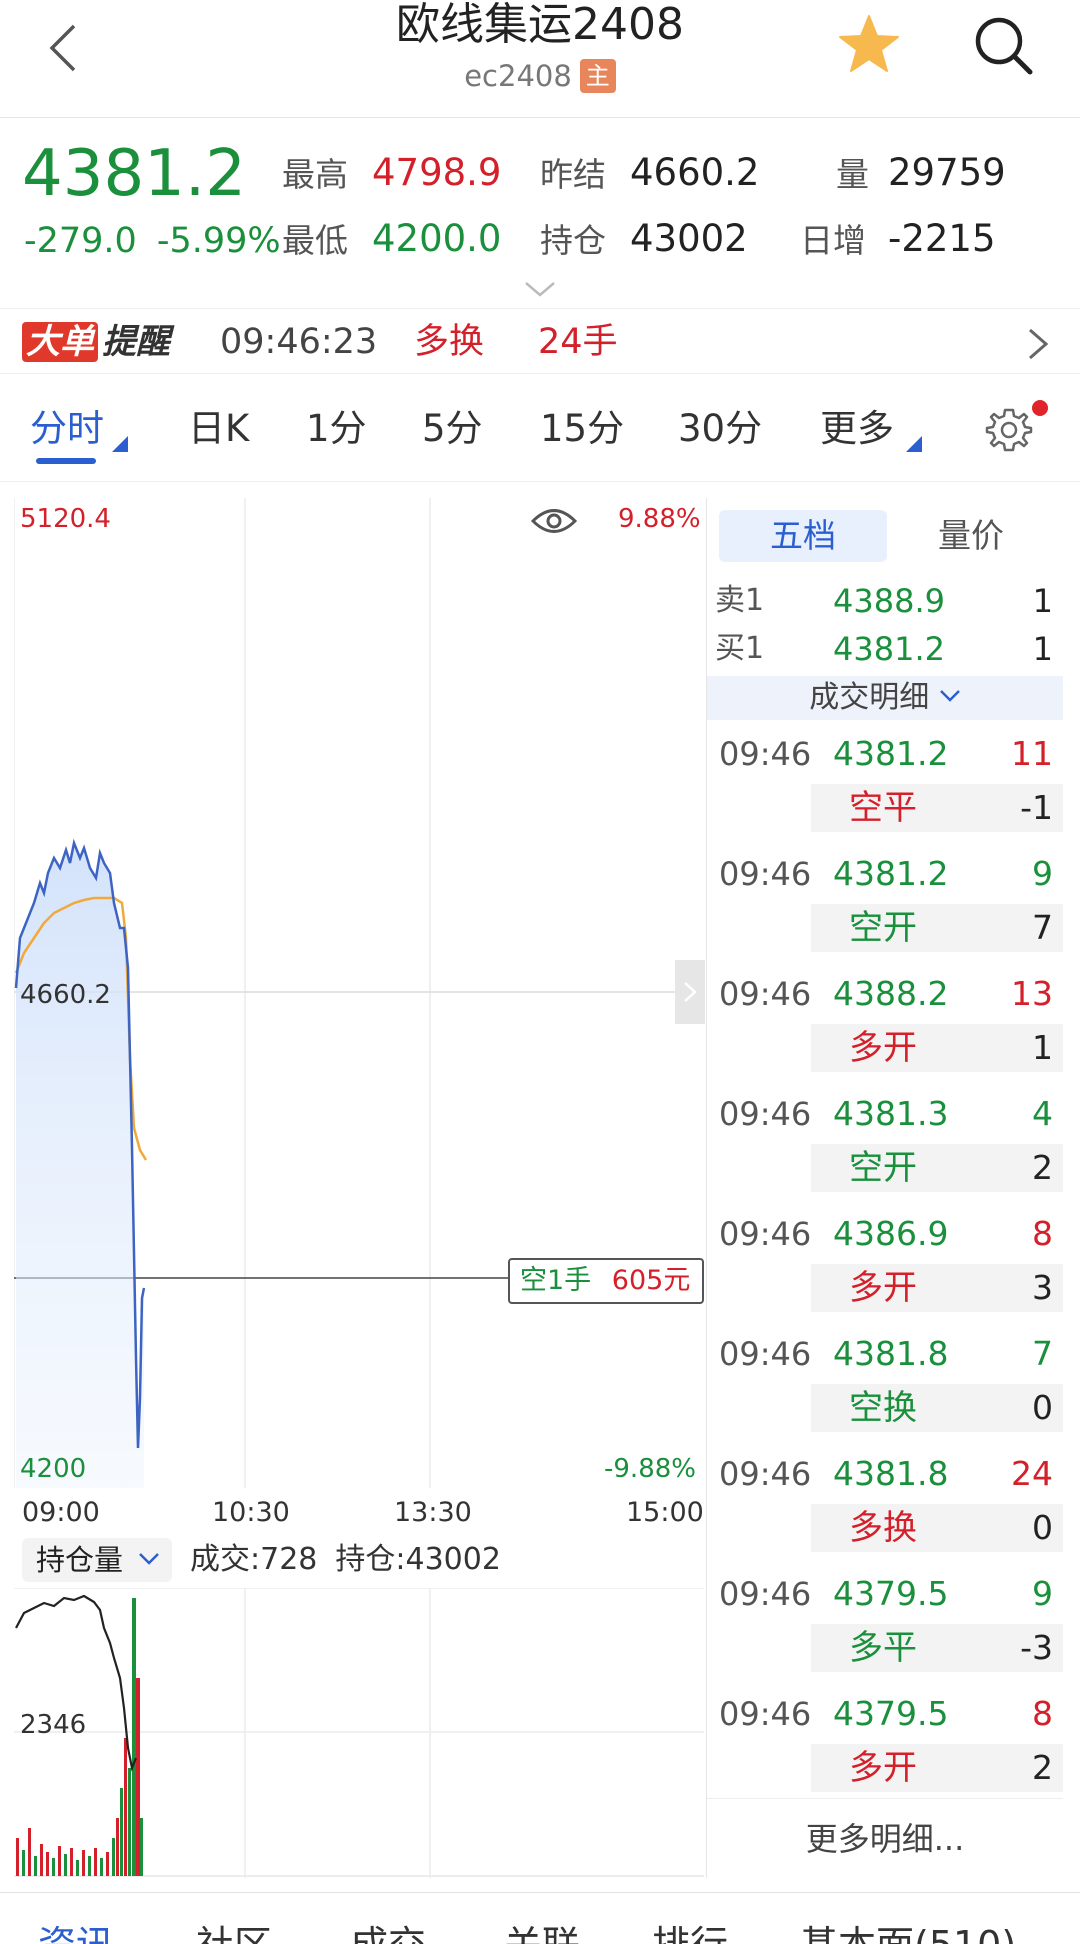  I want to click on trade-row: 09:46 4386.9 8 多开 3, so click(885, 1264).